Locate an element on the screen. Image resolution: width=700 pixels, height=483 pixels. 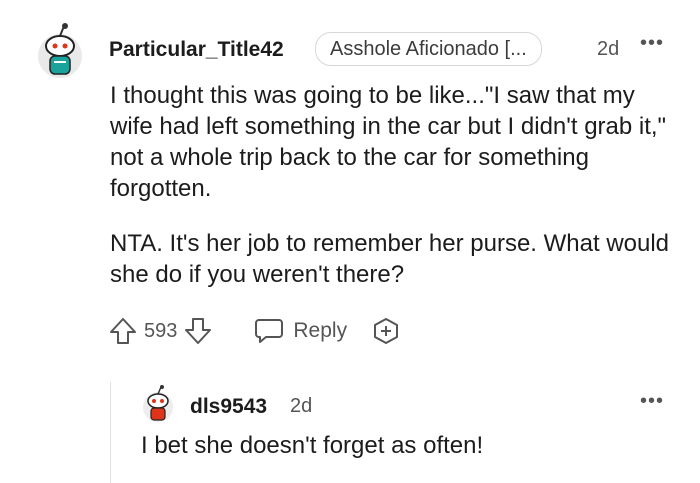
reply-button: Reply is located at coordinates (300, 331).